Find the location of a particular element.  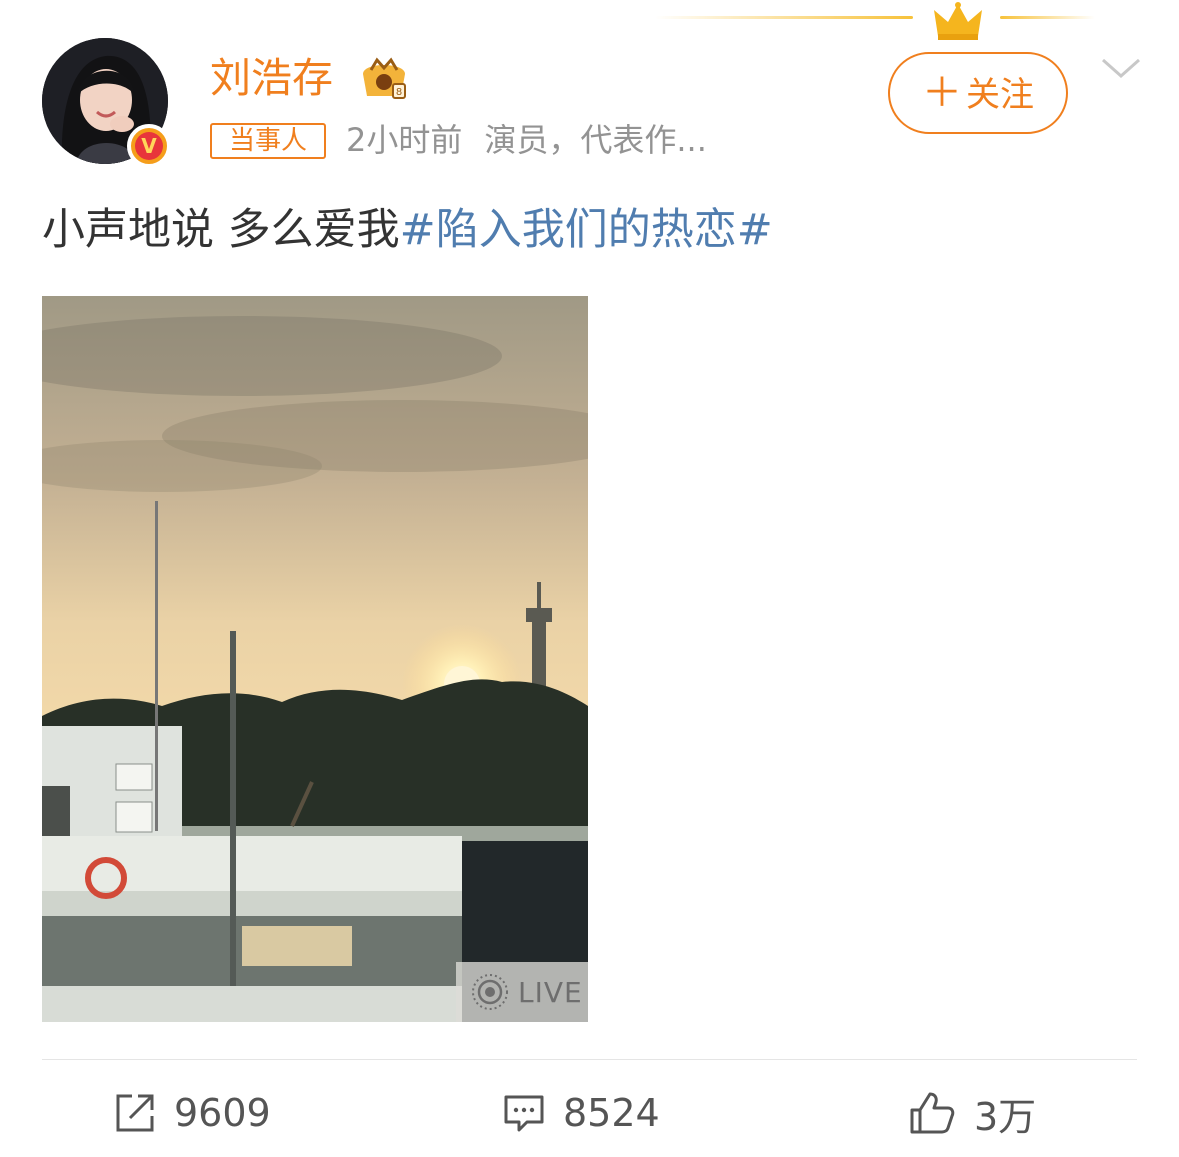

post-text: 小声地说 多么爱我#陷入我们的热恋# is located at coordinates (407, 230).